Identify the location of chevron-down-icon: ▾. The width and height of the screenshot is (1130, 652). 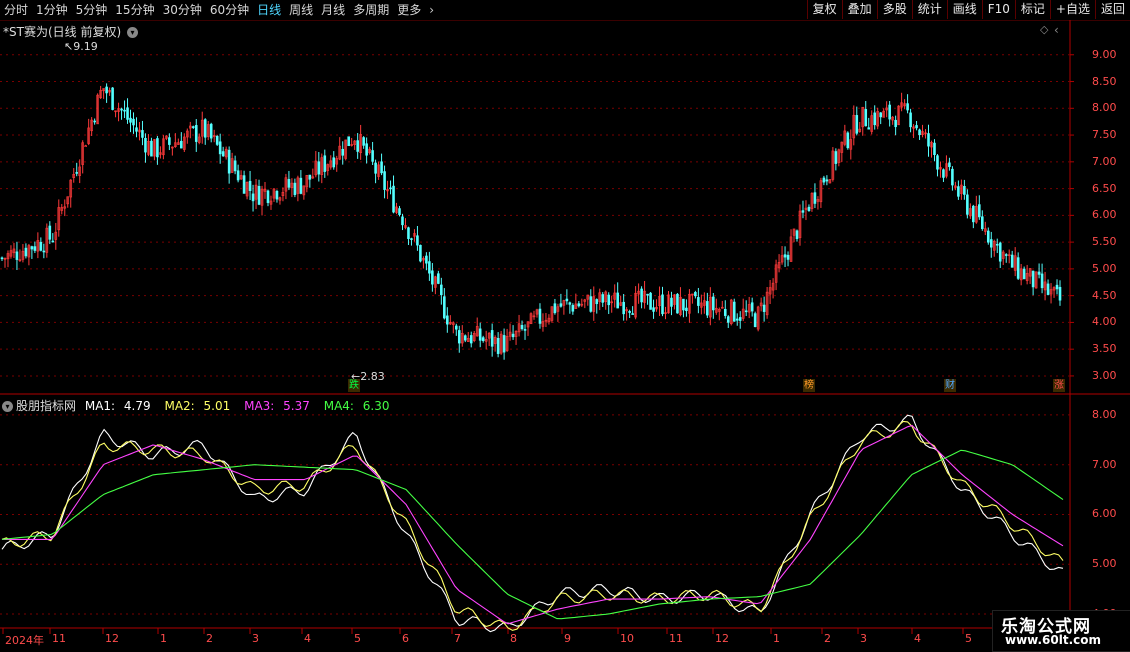
(7, 406).